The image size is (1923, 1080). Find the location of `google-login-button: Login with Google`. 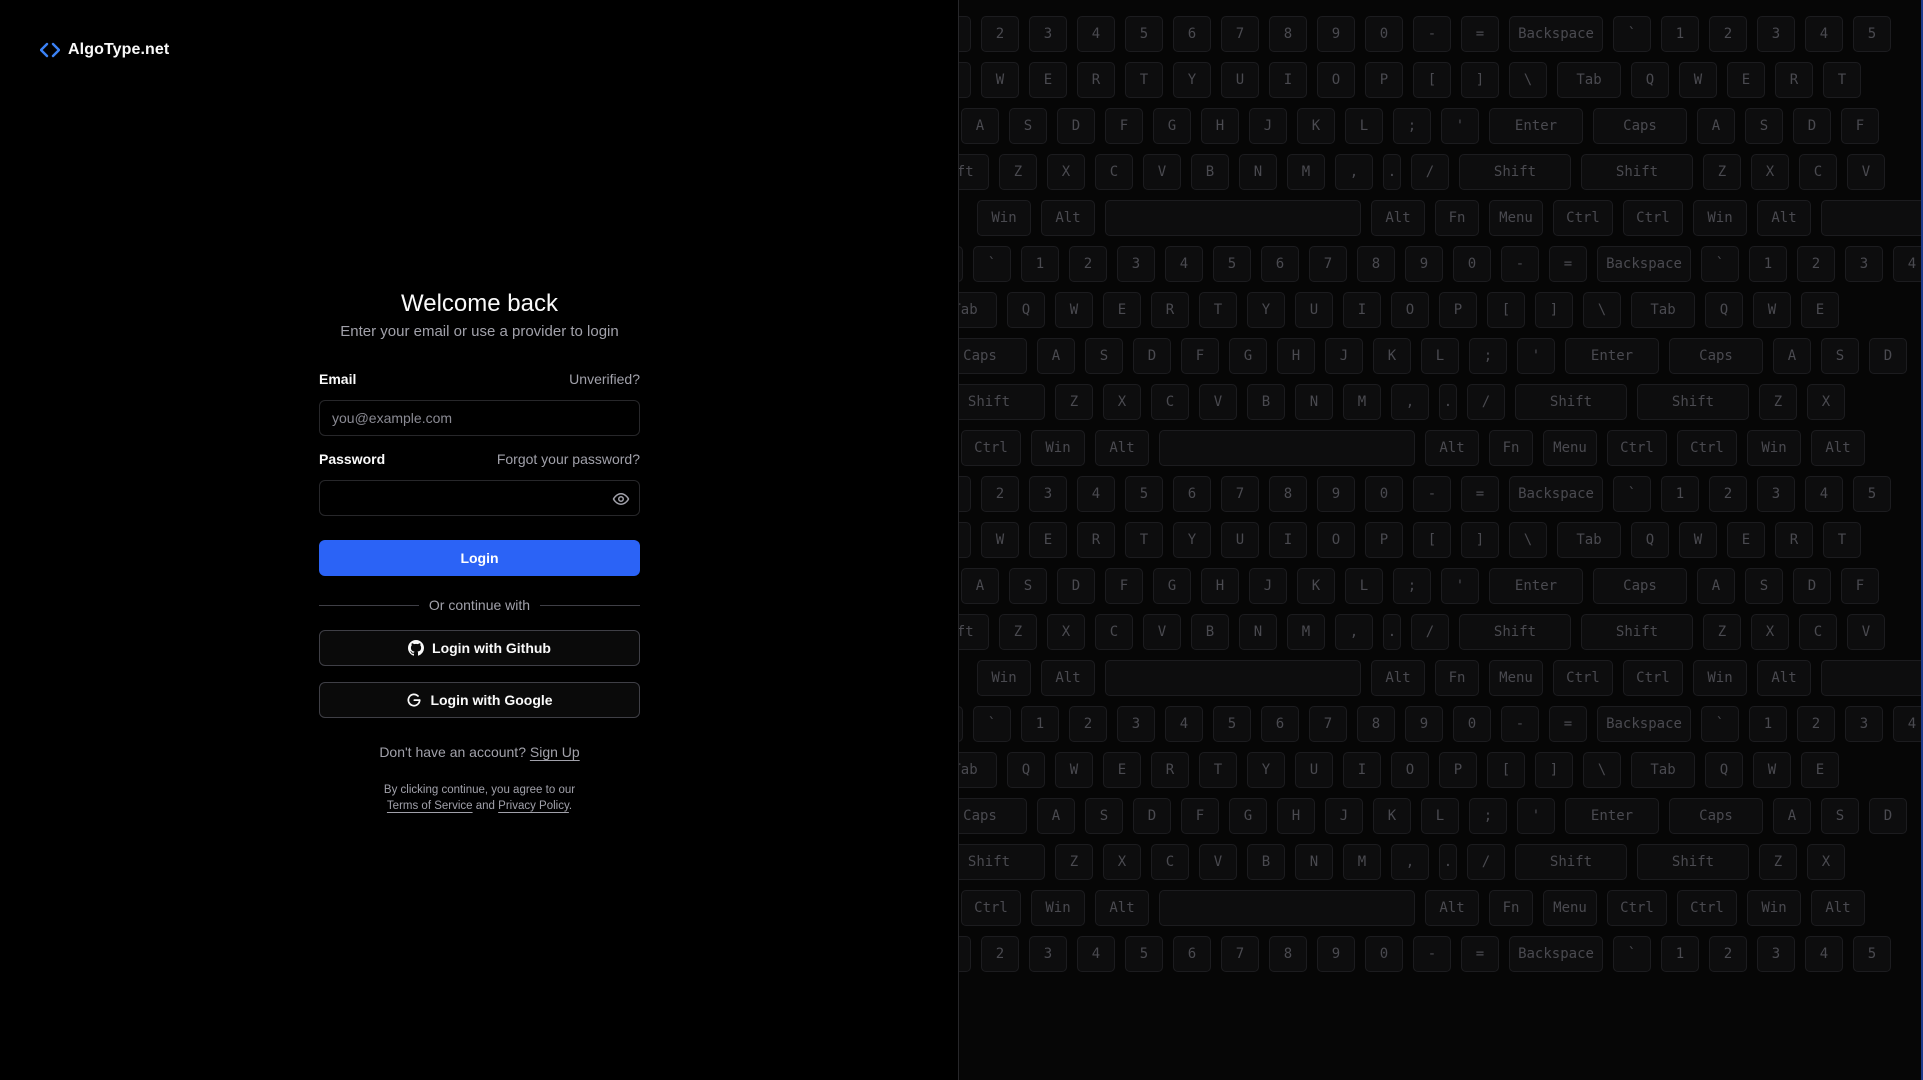

google-login-button: Login with Google is located at coordinates (479, 700).